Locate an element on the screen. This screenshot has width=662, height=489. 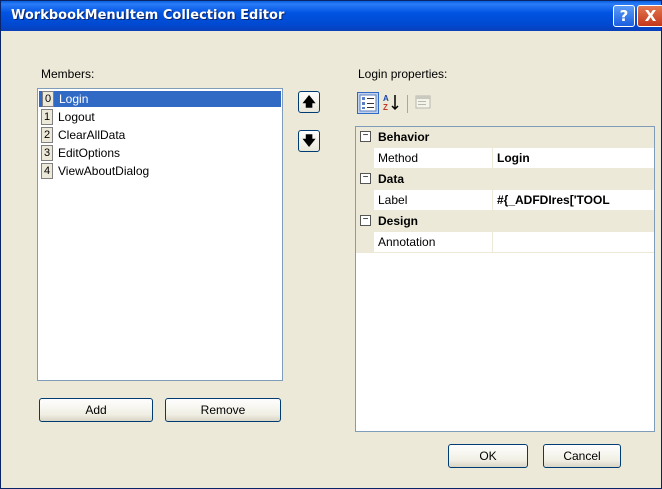
category-name: Behavior is located at coordinates (404, 137).